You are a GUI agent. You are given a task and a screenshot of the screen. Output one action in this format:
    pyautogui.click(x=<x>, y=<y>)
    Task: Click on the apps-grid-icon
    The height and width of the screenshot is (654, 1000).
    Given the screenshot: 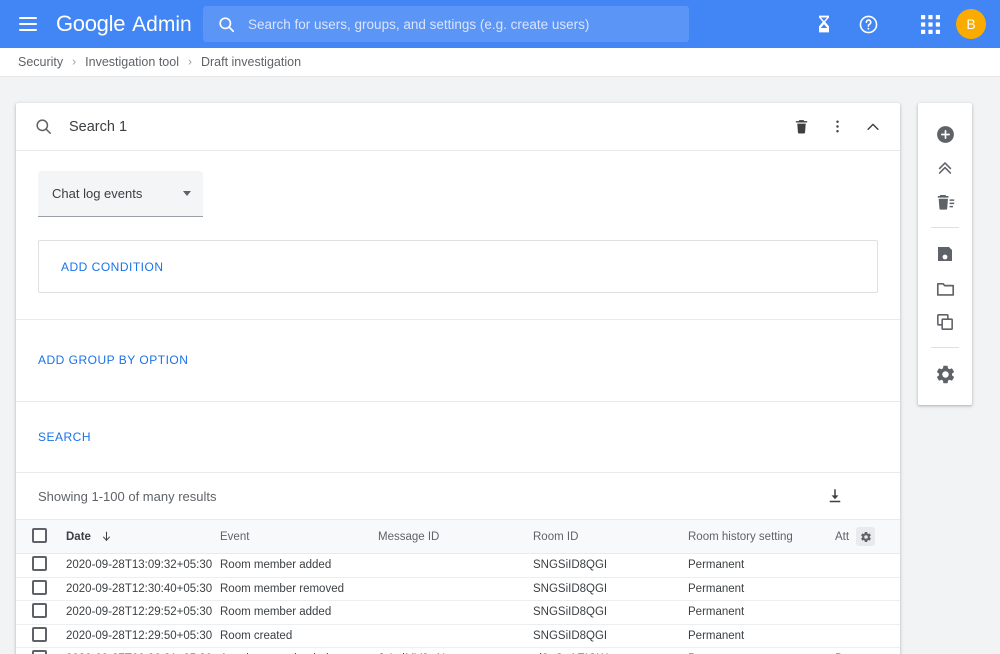 What is the action you would take?
    pyautogui.click(x=930, y=24)
    